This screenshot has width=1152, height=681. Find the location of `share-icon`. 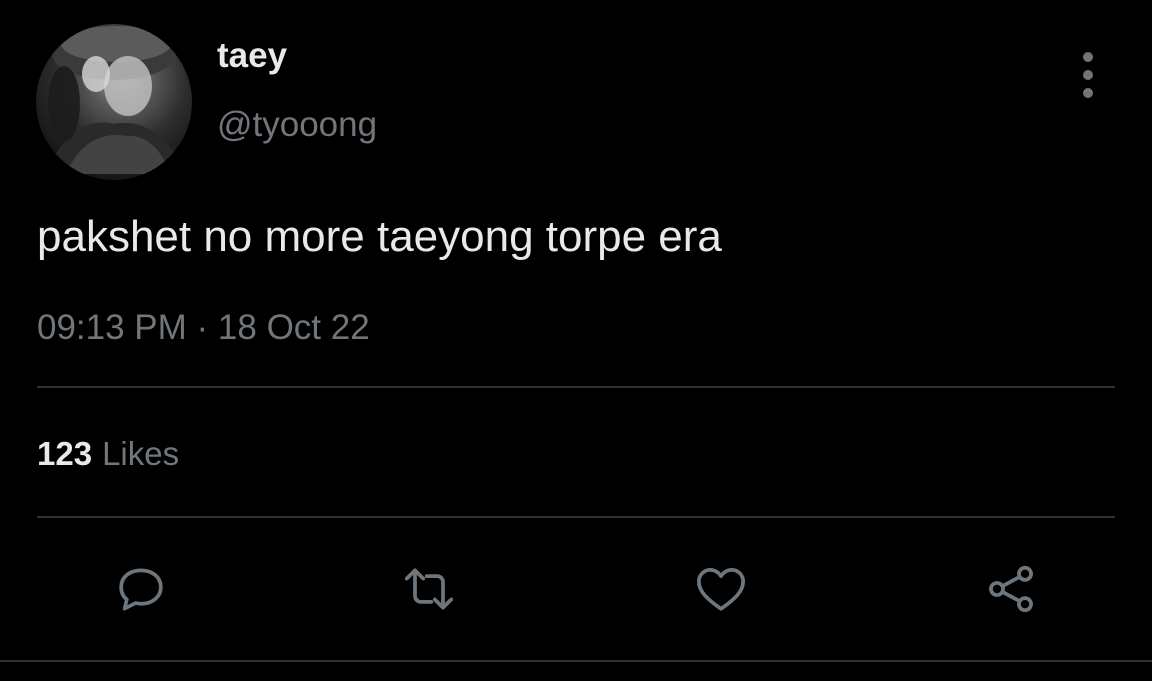

share-icon is located at coordinates (1011, 589).